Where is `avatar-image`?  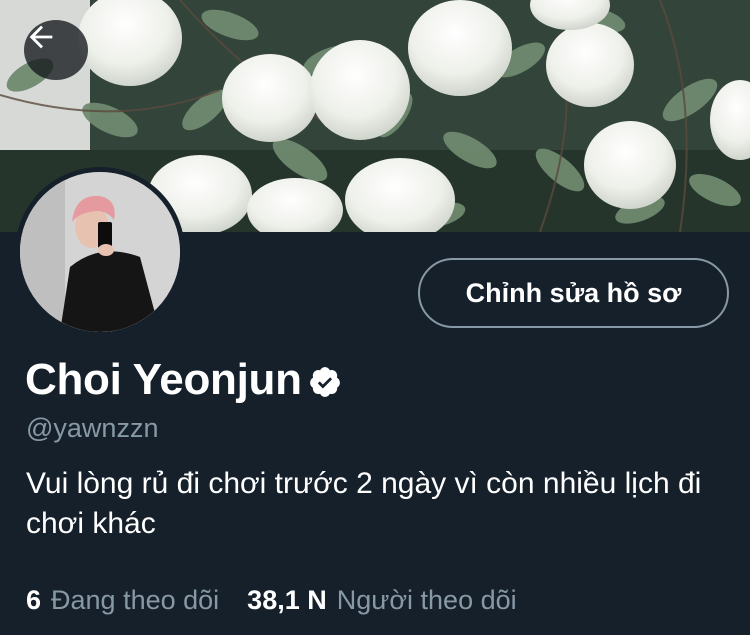 avatar-image is located at coordinates (100, 252).